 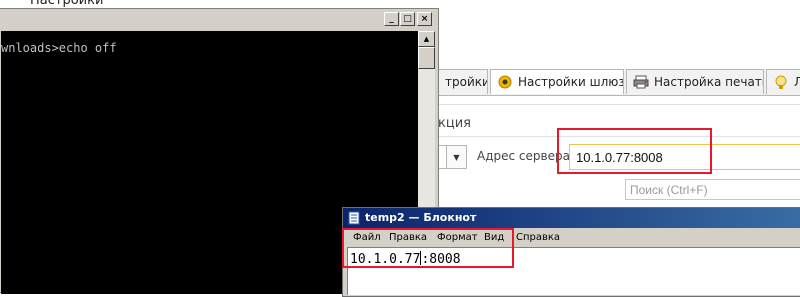 I want to click on notepad-text-content: 10.1.0.77:8008, so click(x=405, y=259).